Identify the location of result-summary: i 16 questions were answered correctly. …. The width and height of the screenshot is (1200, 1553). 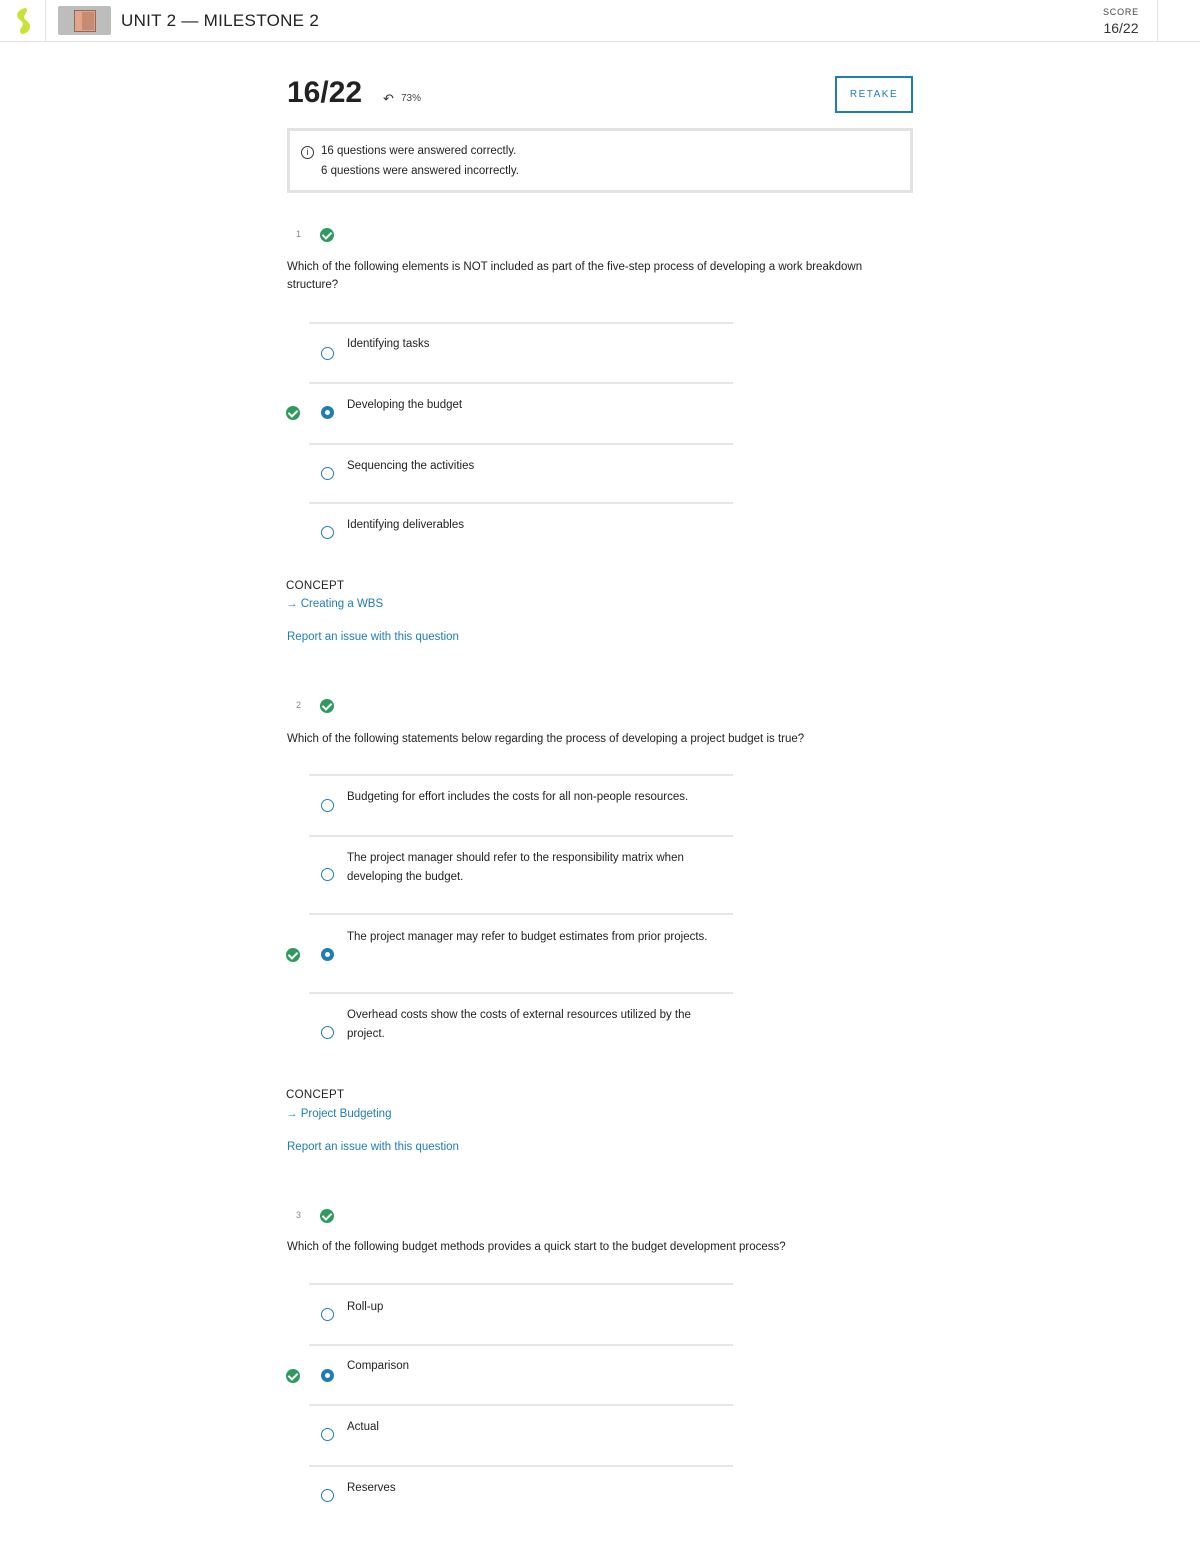
(600, 160).